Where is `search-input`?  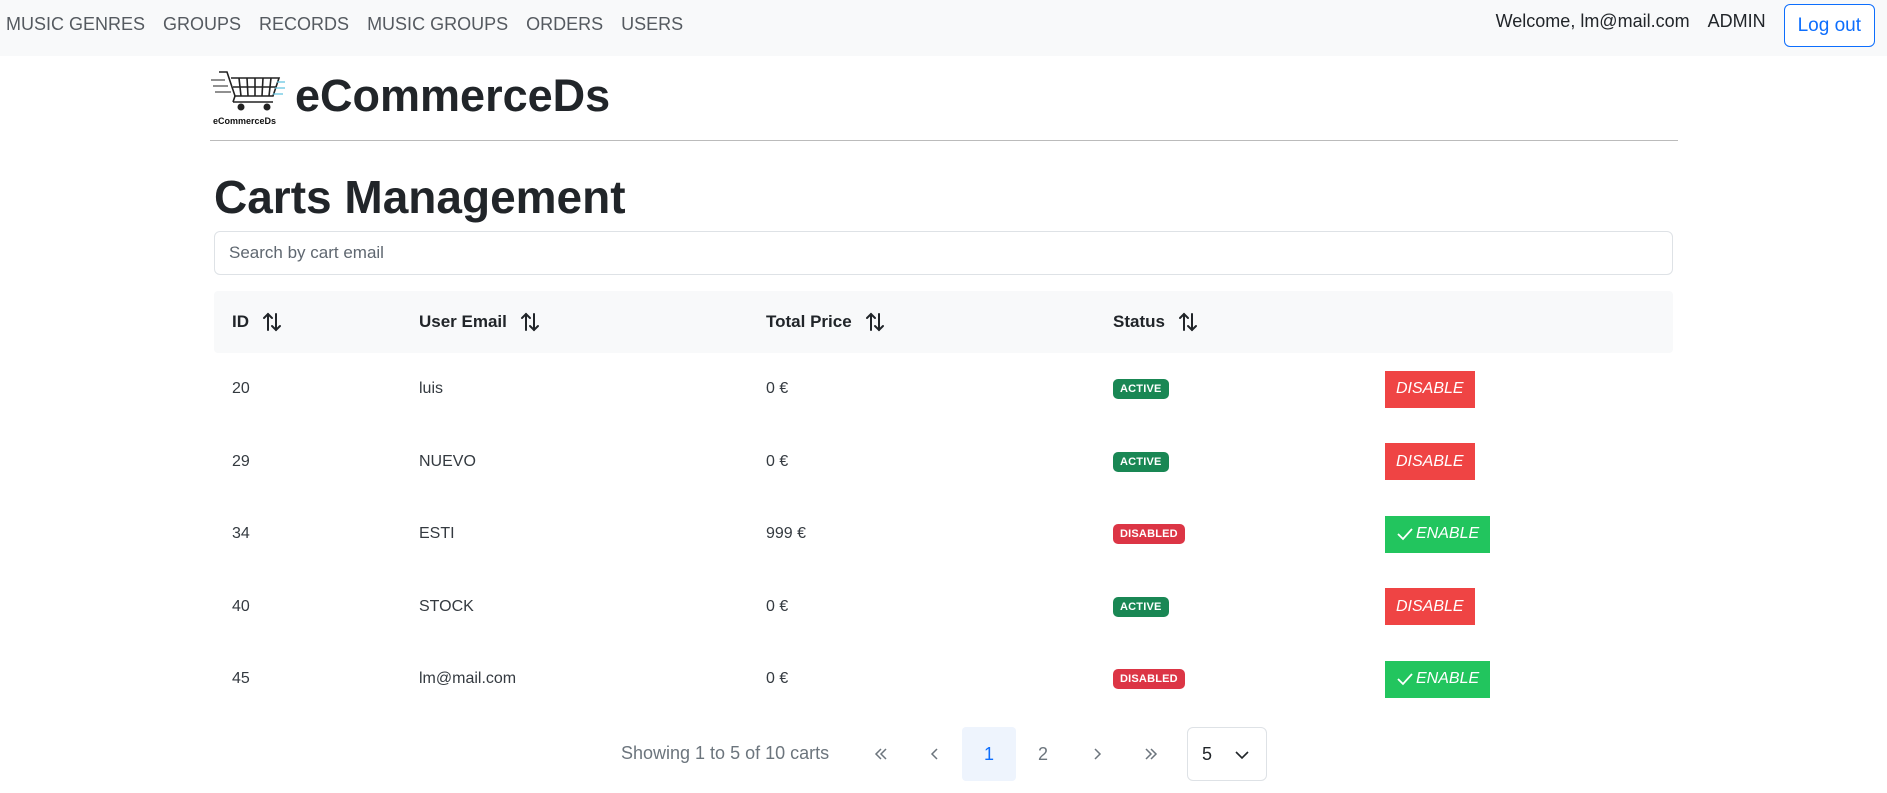 search-input is located at coordinates (943, 253).